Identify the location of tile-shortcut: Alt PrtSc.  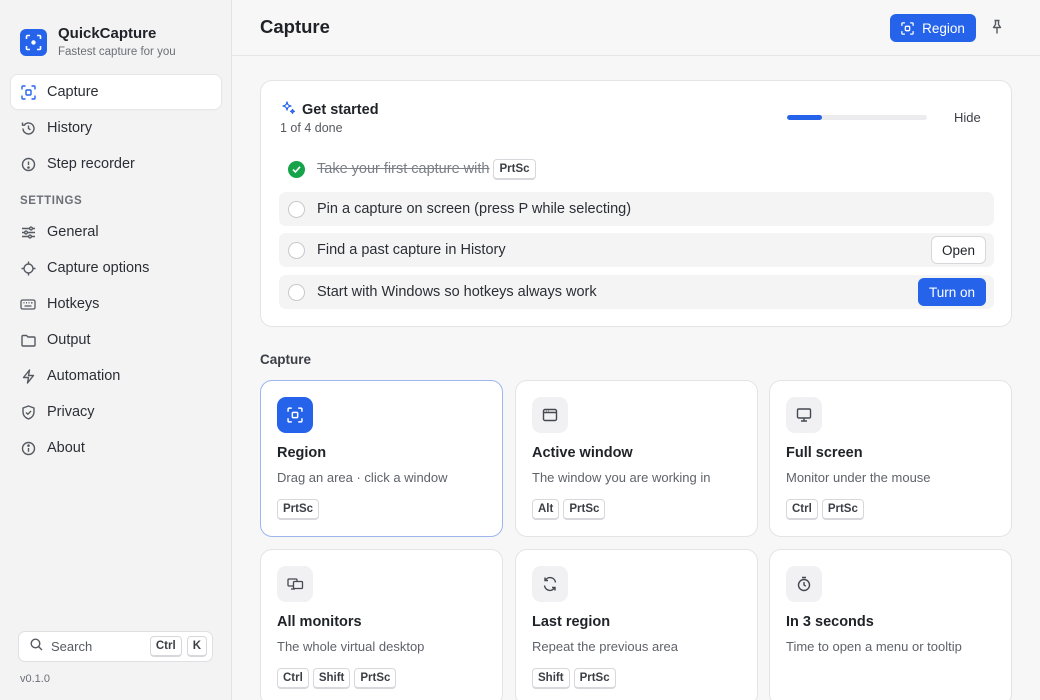
(569, 509).